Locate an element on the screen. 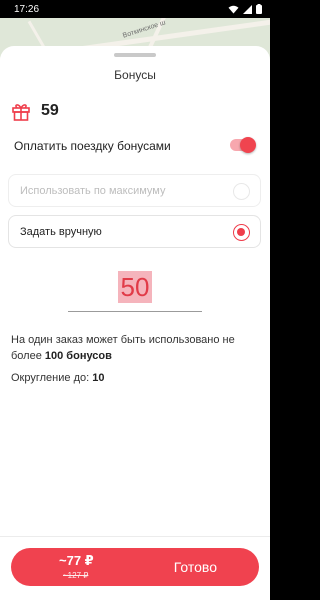 This screenshot has width=320, height=600. pay-with-bonuses-toggle is located at coordinates (243, 145).